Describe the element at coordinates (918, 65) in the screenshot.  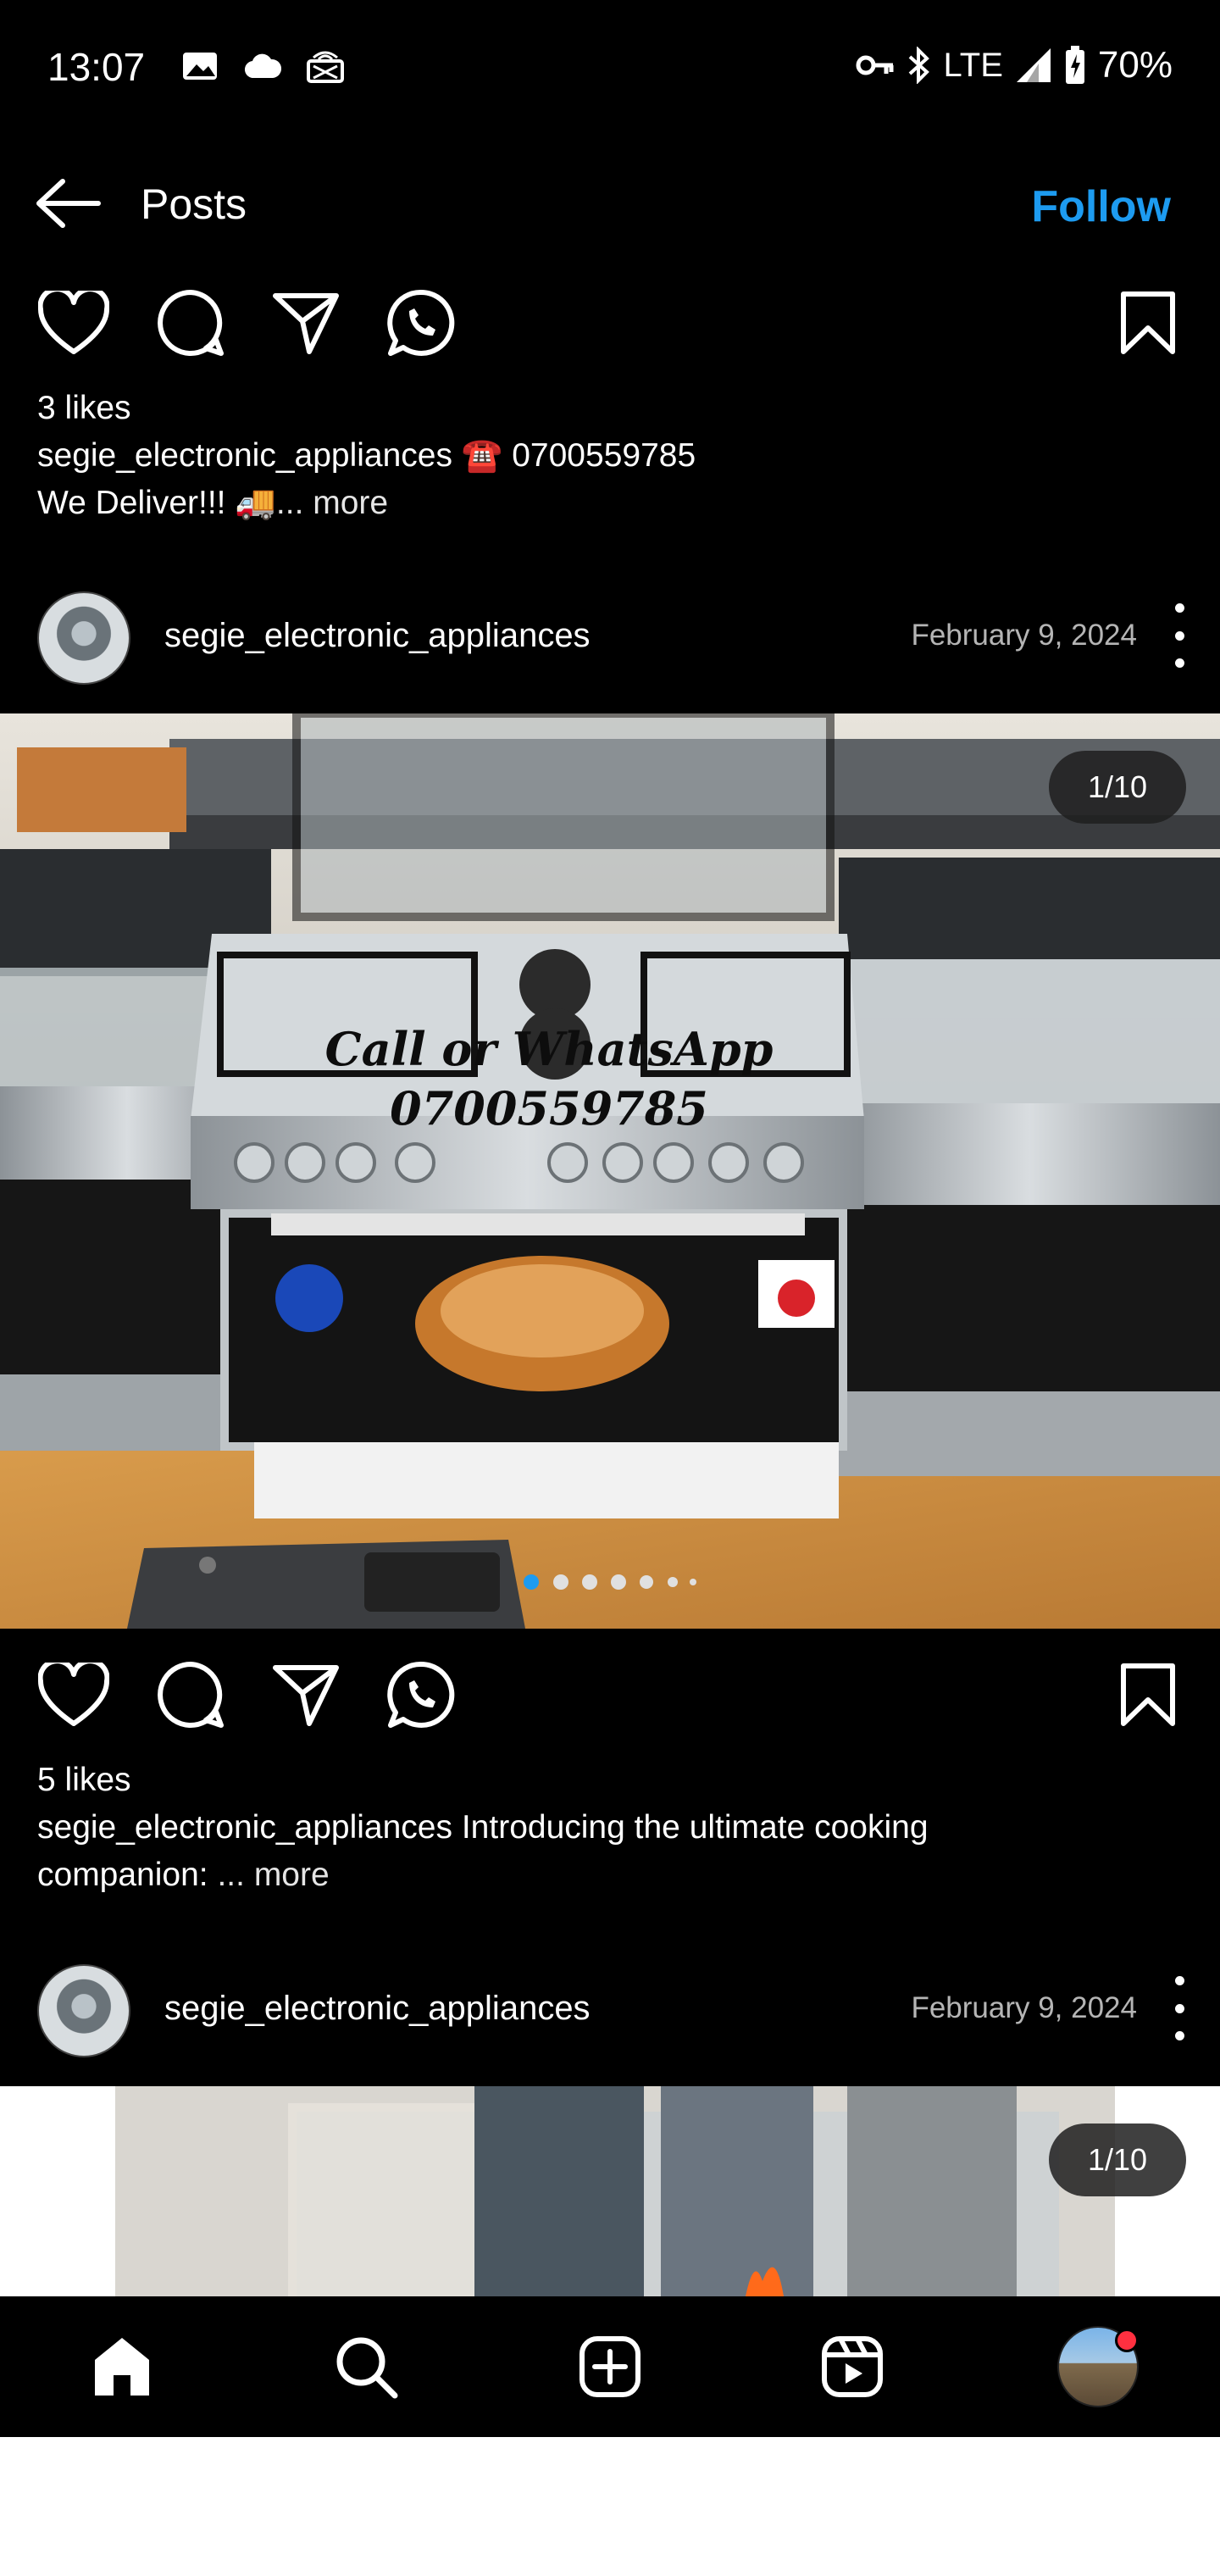
I see `bluetooth-icon` at that location.